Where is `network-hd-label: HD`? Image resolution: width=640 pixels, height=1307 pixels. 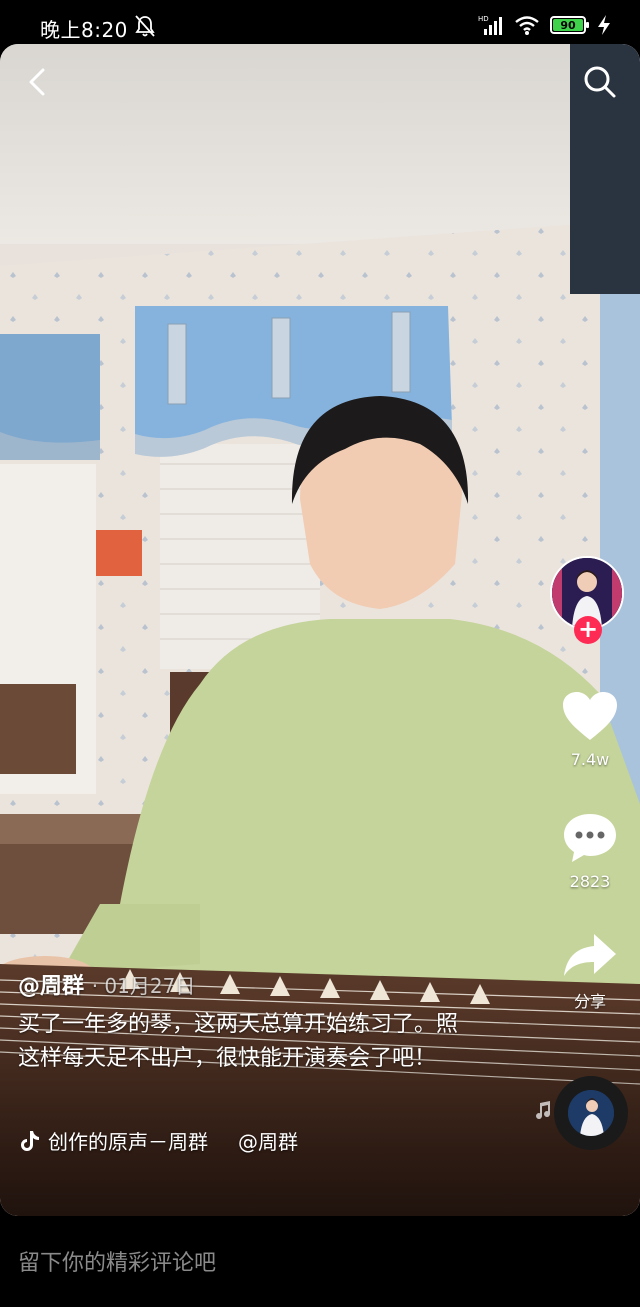 network-hd-label: HD is located at coordinates (483, 19).